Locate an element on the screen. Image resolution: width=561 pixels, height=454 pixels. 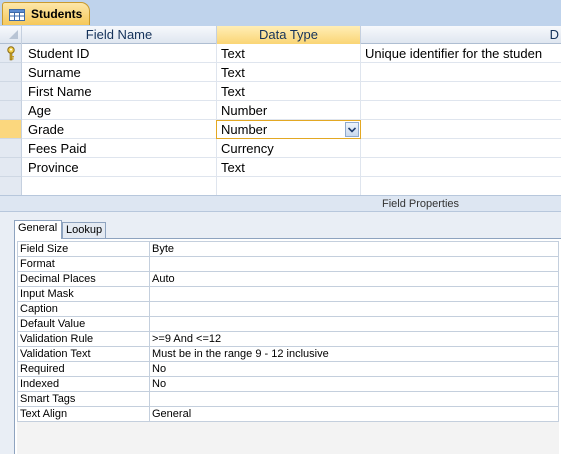
property-value-input: General is located at coordinates (354, 414).